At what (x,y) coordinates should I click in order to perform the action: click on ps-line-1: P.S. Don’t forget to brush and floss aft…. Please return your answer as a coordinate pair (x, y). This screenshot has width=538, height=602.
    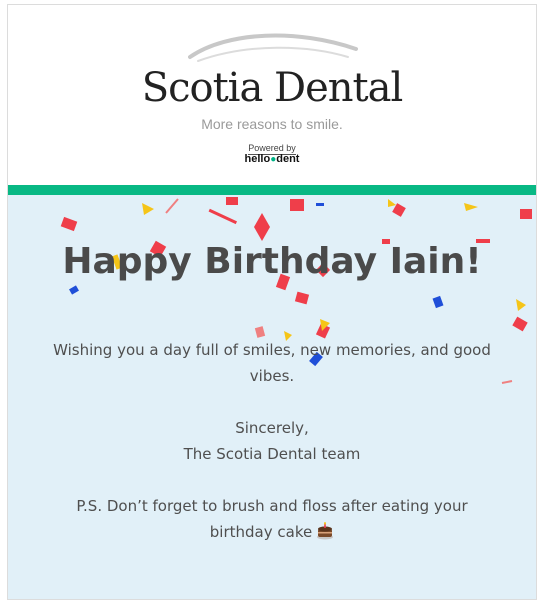
    Looking at the image, I should click on (272, 506).